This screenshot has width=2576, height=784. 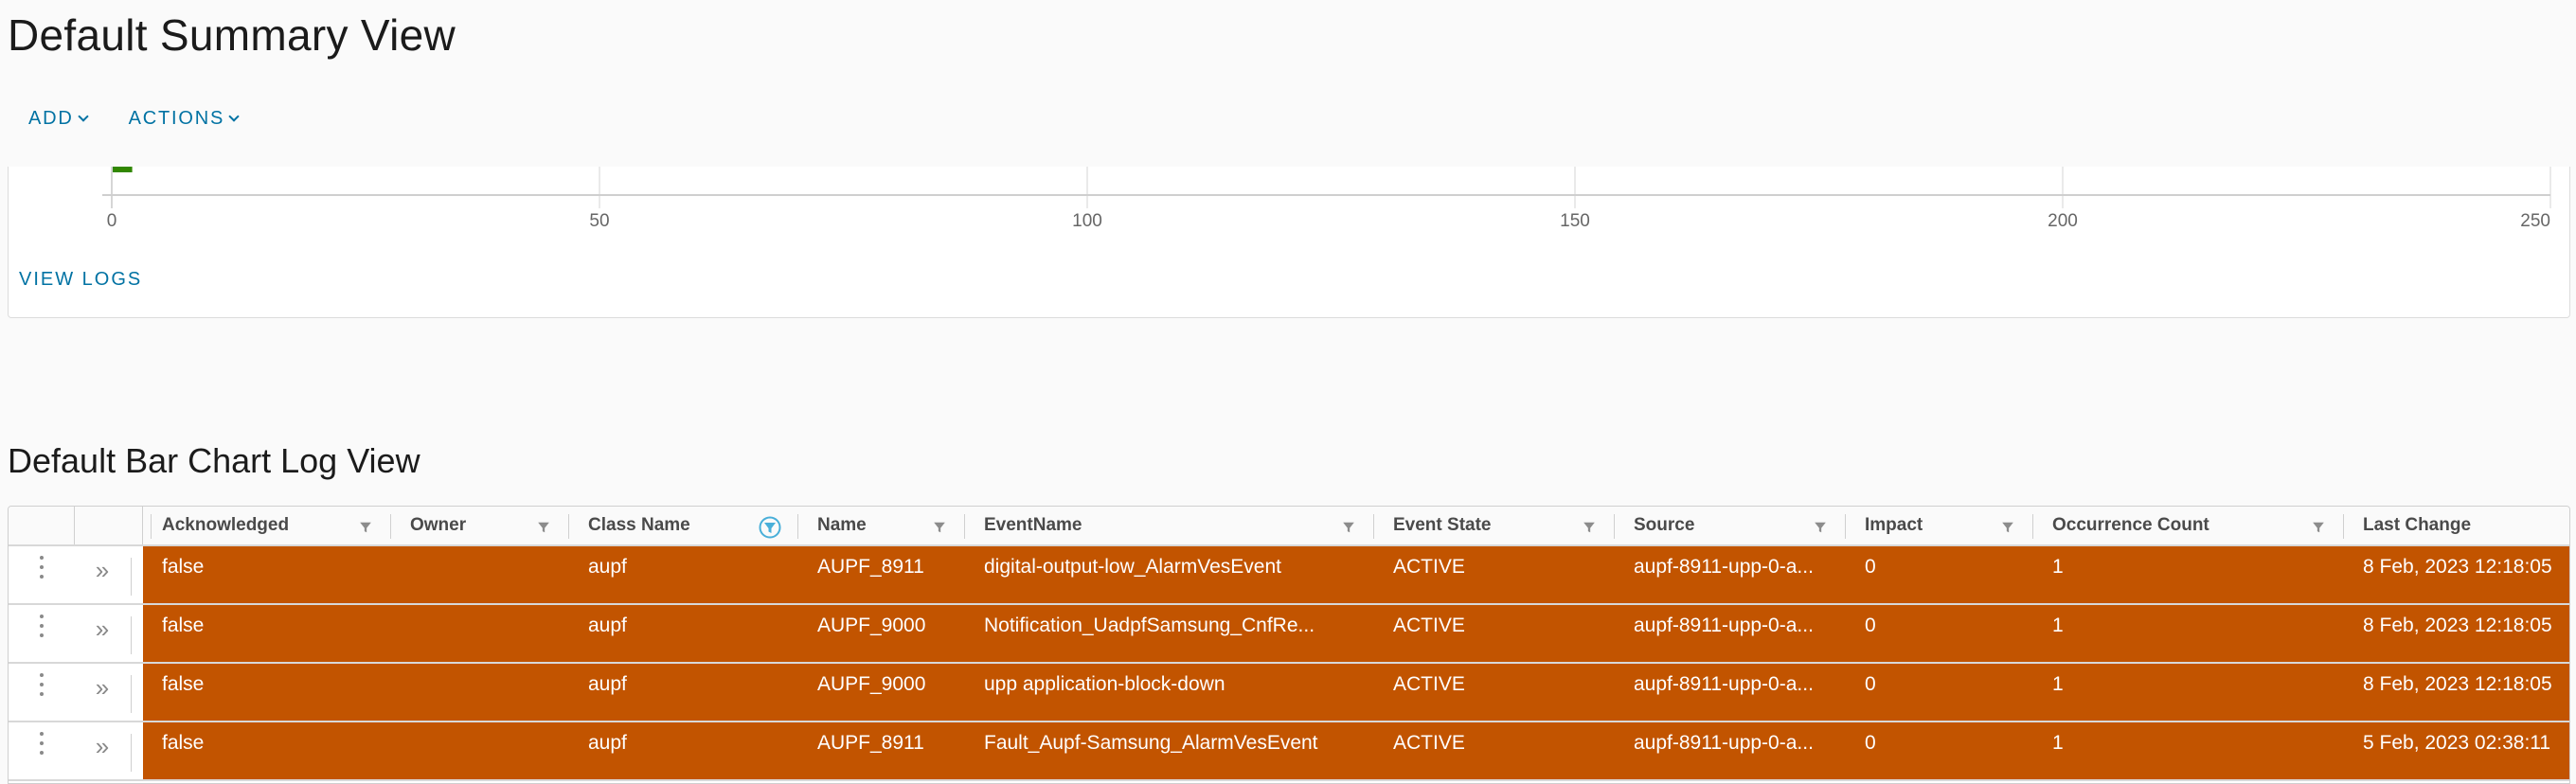 I want to click on x-tick-label: 0, so click(x=112, y=221).